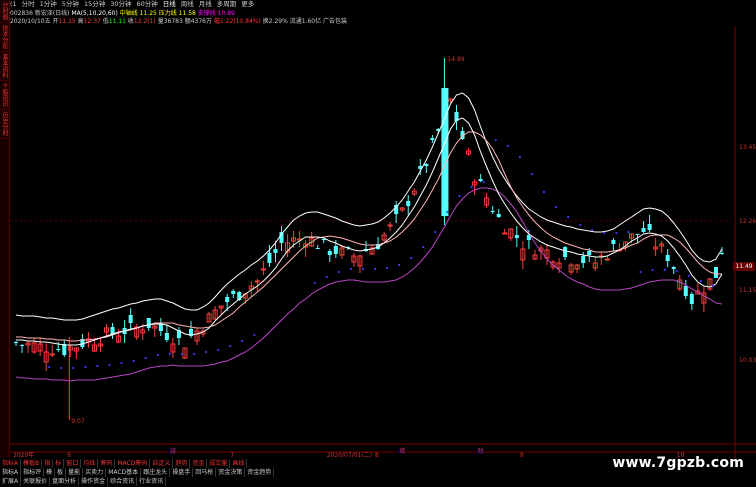 This screenshot has width=756, height=487. What do you see at coordinates (199, 463) in the screenshot?
I see `bottom-tab-row1-10: 资金` at bounding box center [199, 463].